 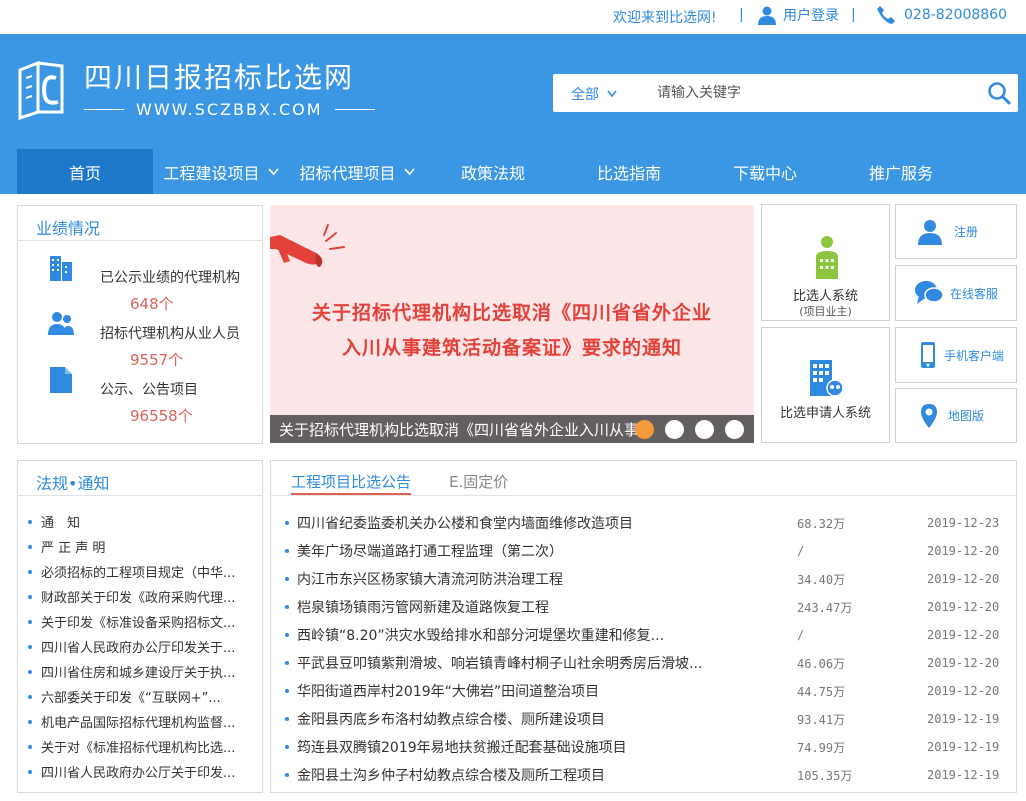 What do you see at coordinates (767, 15) in the screenshot?
I see `user-icon` at bounding box center [767, 15].